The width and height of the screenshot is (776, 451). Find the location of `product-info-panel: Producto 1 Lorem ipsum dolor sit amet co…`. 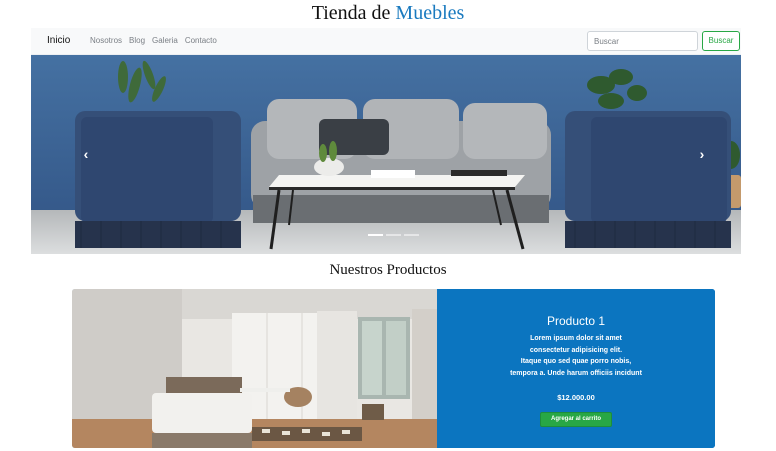

product-info-panel: Producto 1 Lorem ipsum dolor sit amet co… is located at coordinates (576, 368).